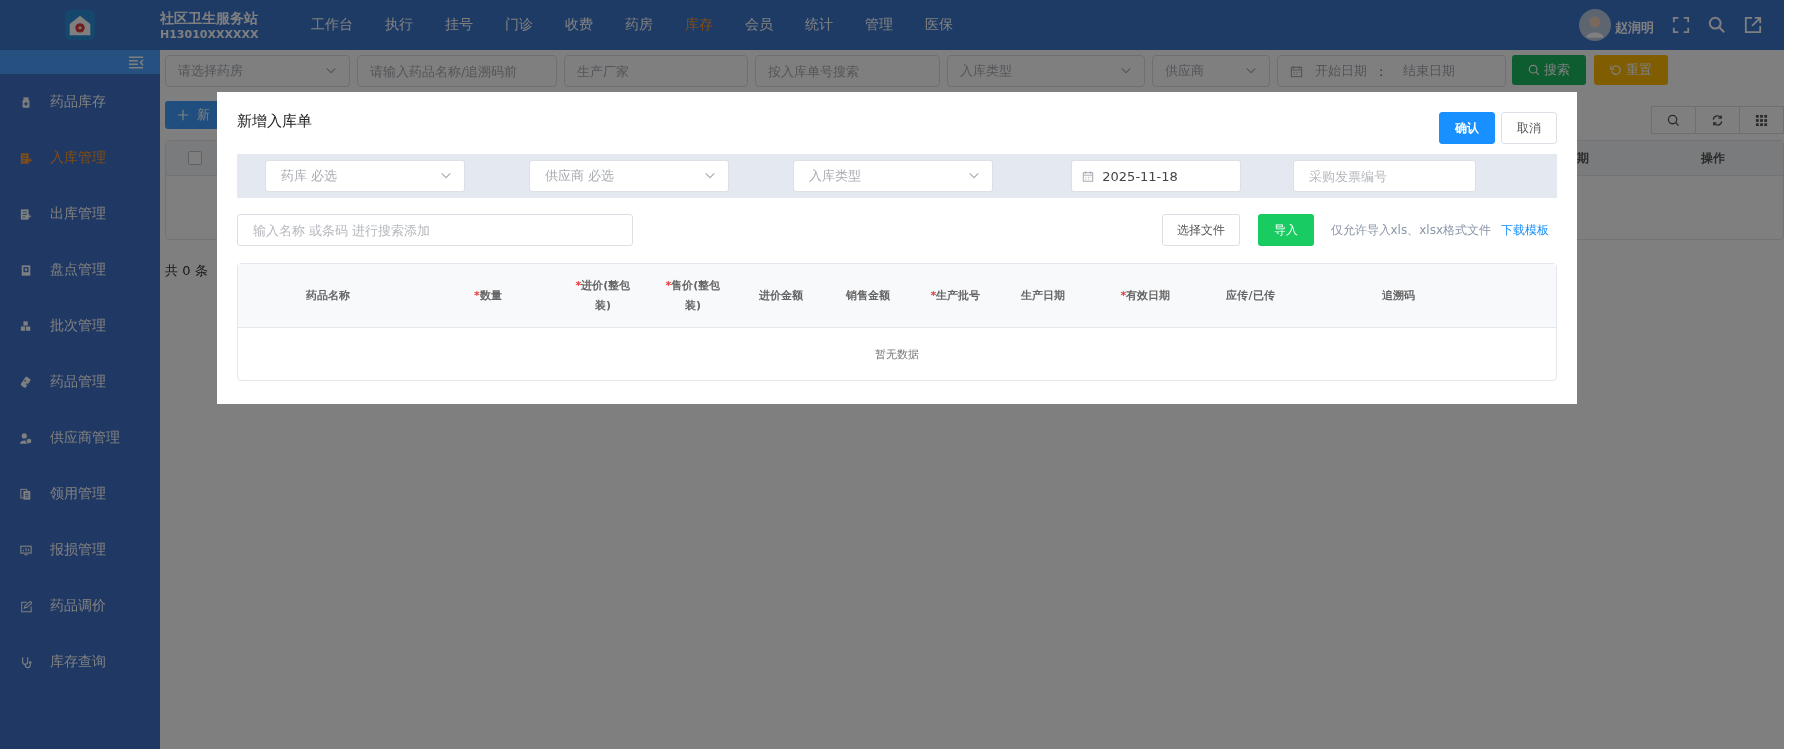 Image resolution: width=1801 pixels, height=749 pixels. Describe the element at coordinates (699, 25) in the screenshot. I see `nav-tab: 库存` at that location.